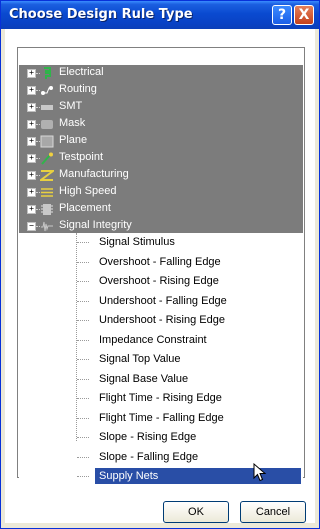  Describe the element at coordinates (81, 157) in the screenshot. I see `tree-node-label: Testpoint` at that location.